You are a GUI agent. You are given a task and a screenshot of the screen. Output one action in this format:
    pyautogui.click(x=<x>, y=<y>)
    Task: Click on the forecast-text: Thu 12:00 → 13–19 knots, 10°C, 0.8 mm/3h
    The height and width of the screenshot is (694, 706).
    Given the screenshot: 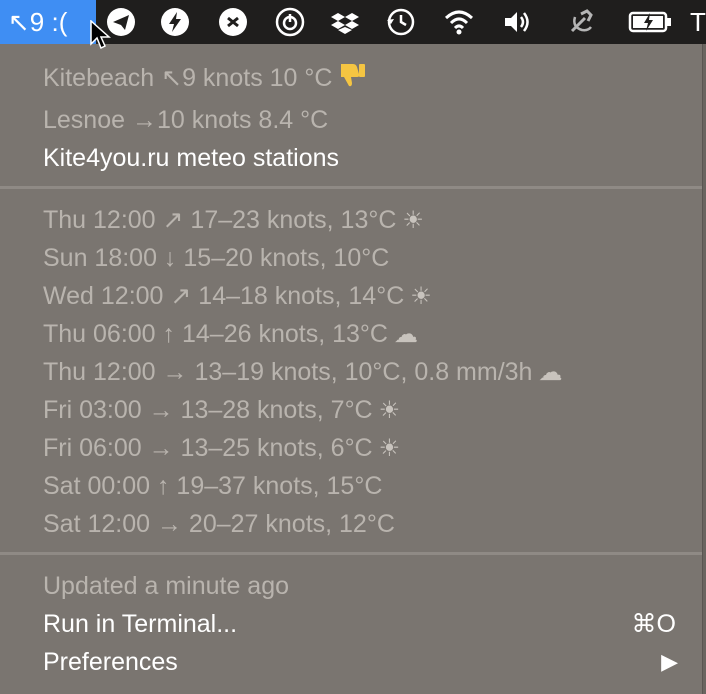 What is the action you would take?
    pyautogui.click(x=288, y=372)
    